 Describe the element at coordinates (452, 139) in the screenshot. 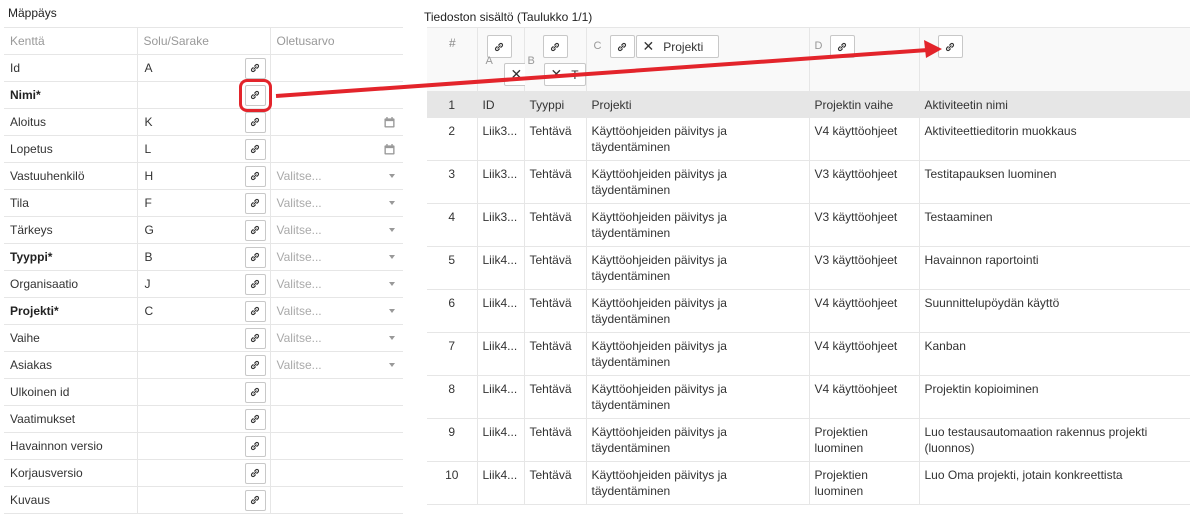

I see `row-number: 2` at that location.